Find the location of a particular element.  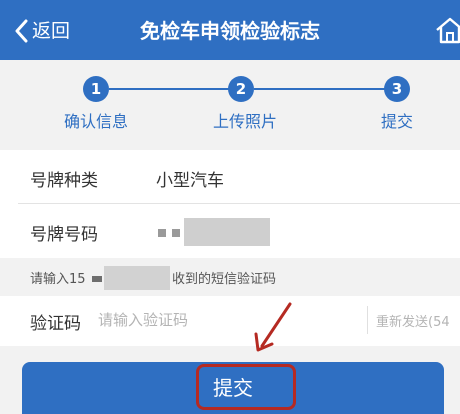

code-row: 验证码 重新发送(54 is located at coordinates (230, 321).